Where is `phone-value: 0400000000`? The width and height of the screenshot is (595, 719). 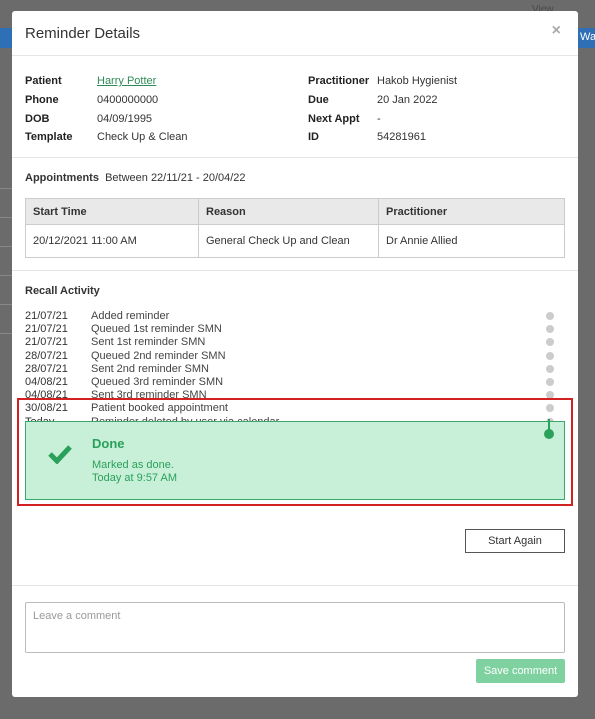
phone-value: 0400000000 is located at coordinates (128, 100).